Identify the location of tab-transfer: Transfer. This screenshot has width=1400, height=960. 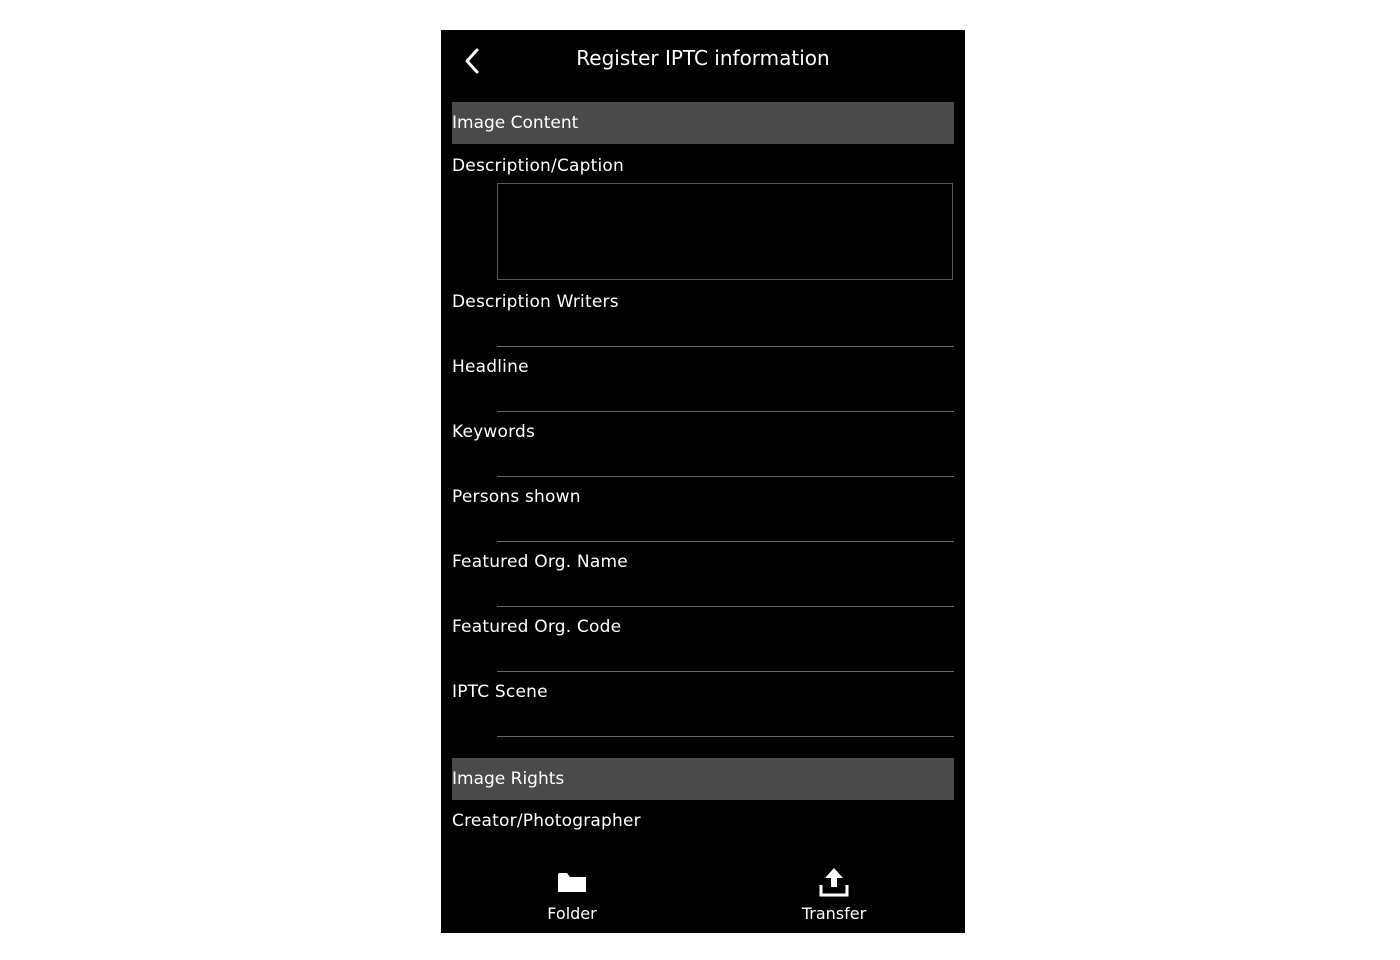
(834, 897).